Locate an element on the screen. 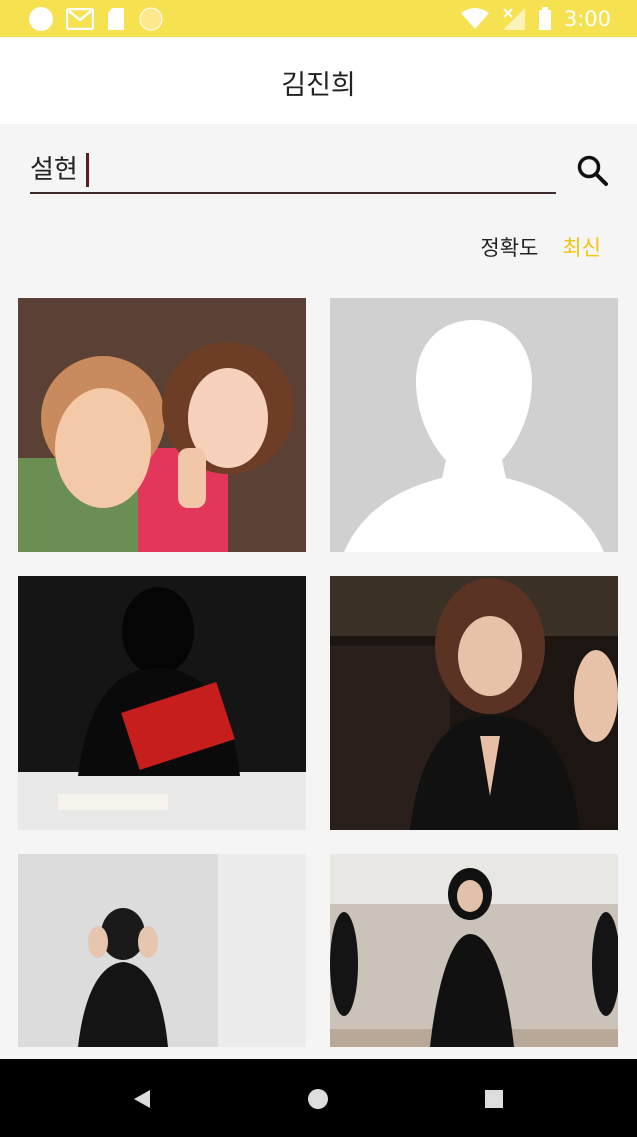 This screenshot has height=1137, width=637. sort-options: 정확도 최신 is located at coordinates (540, 247).